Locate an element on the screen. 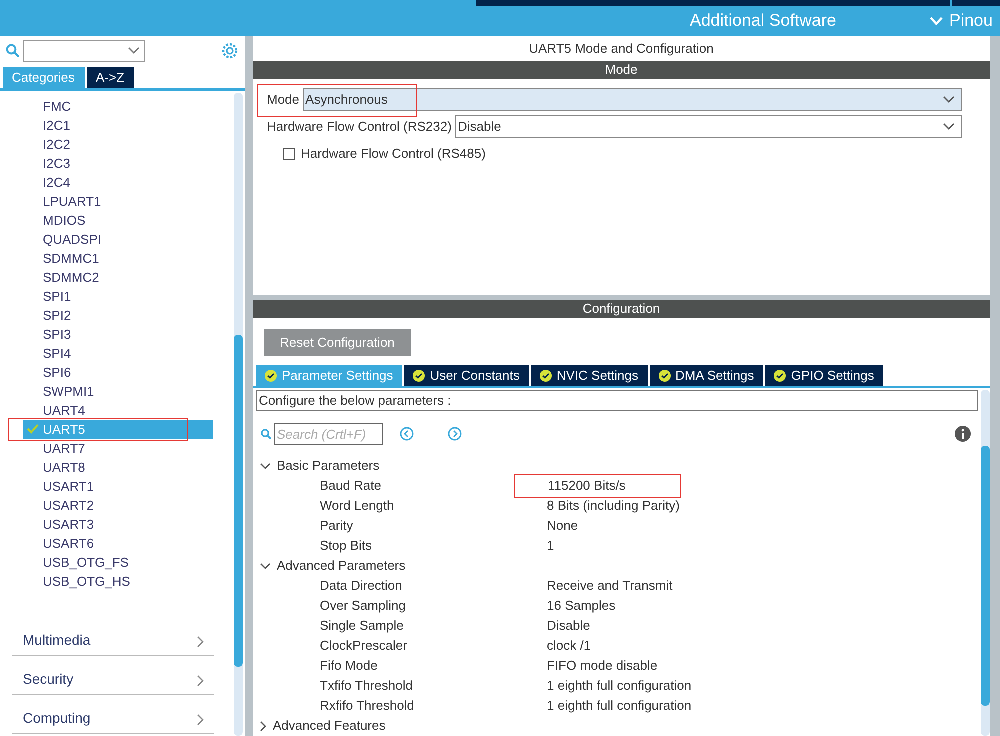 The image size is (1000, 736). parameter-name: Over Sampling is located at coordinates (363, 606).